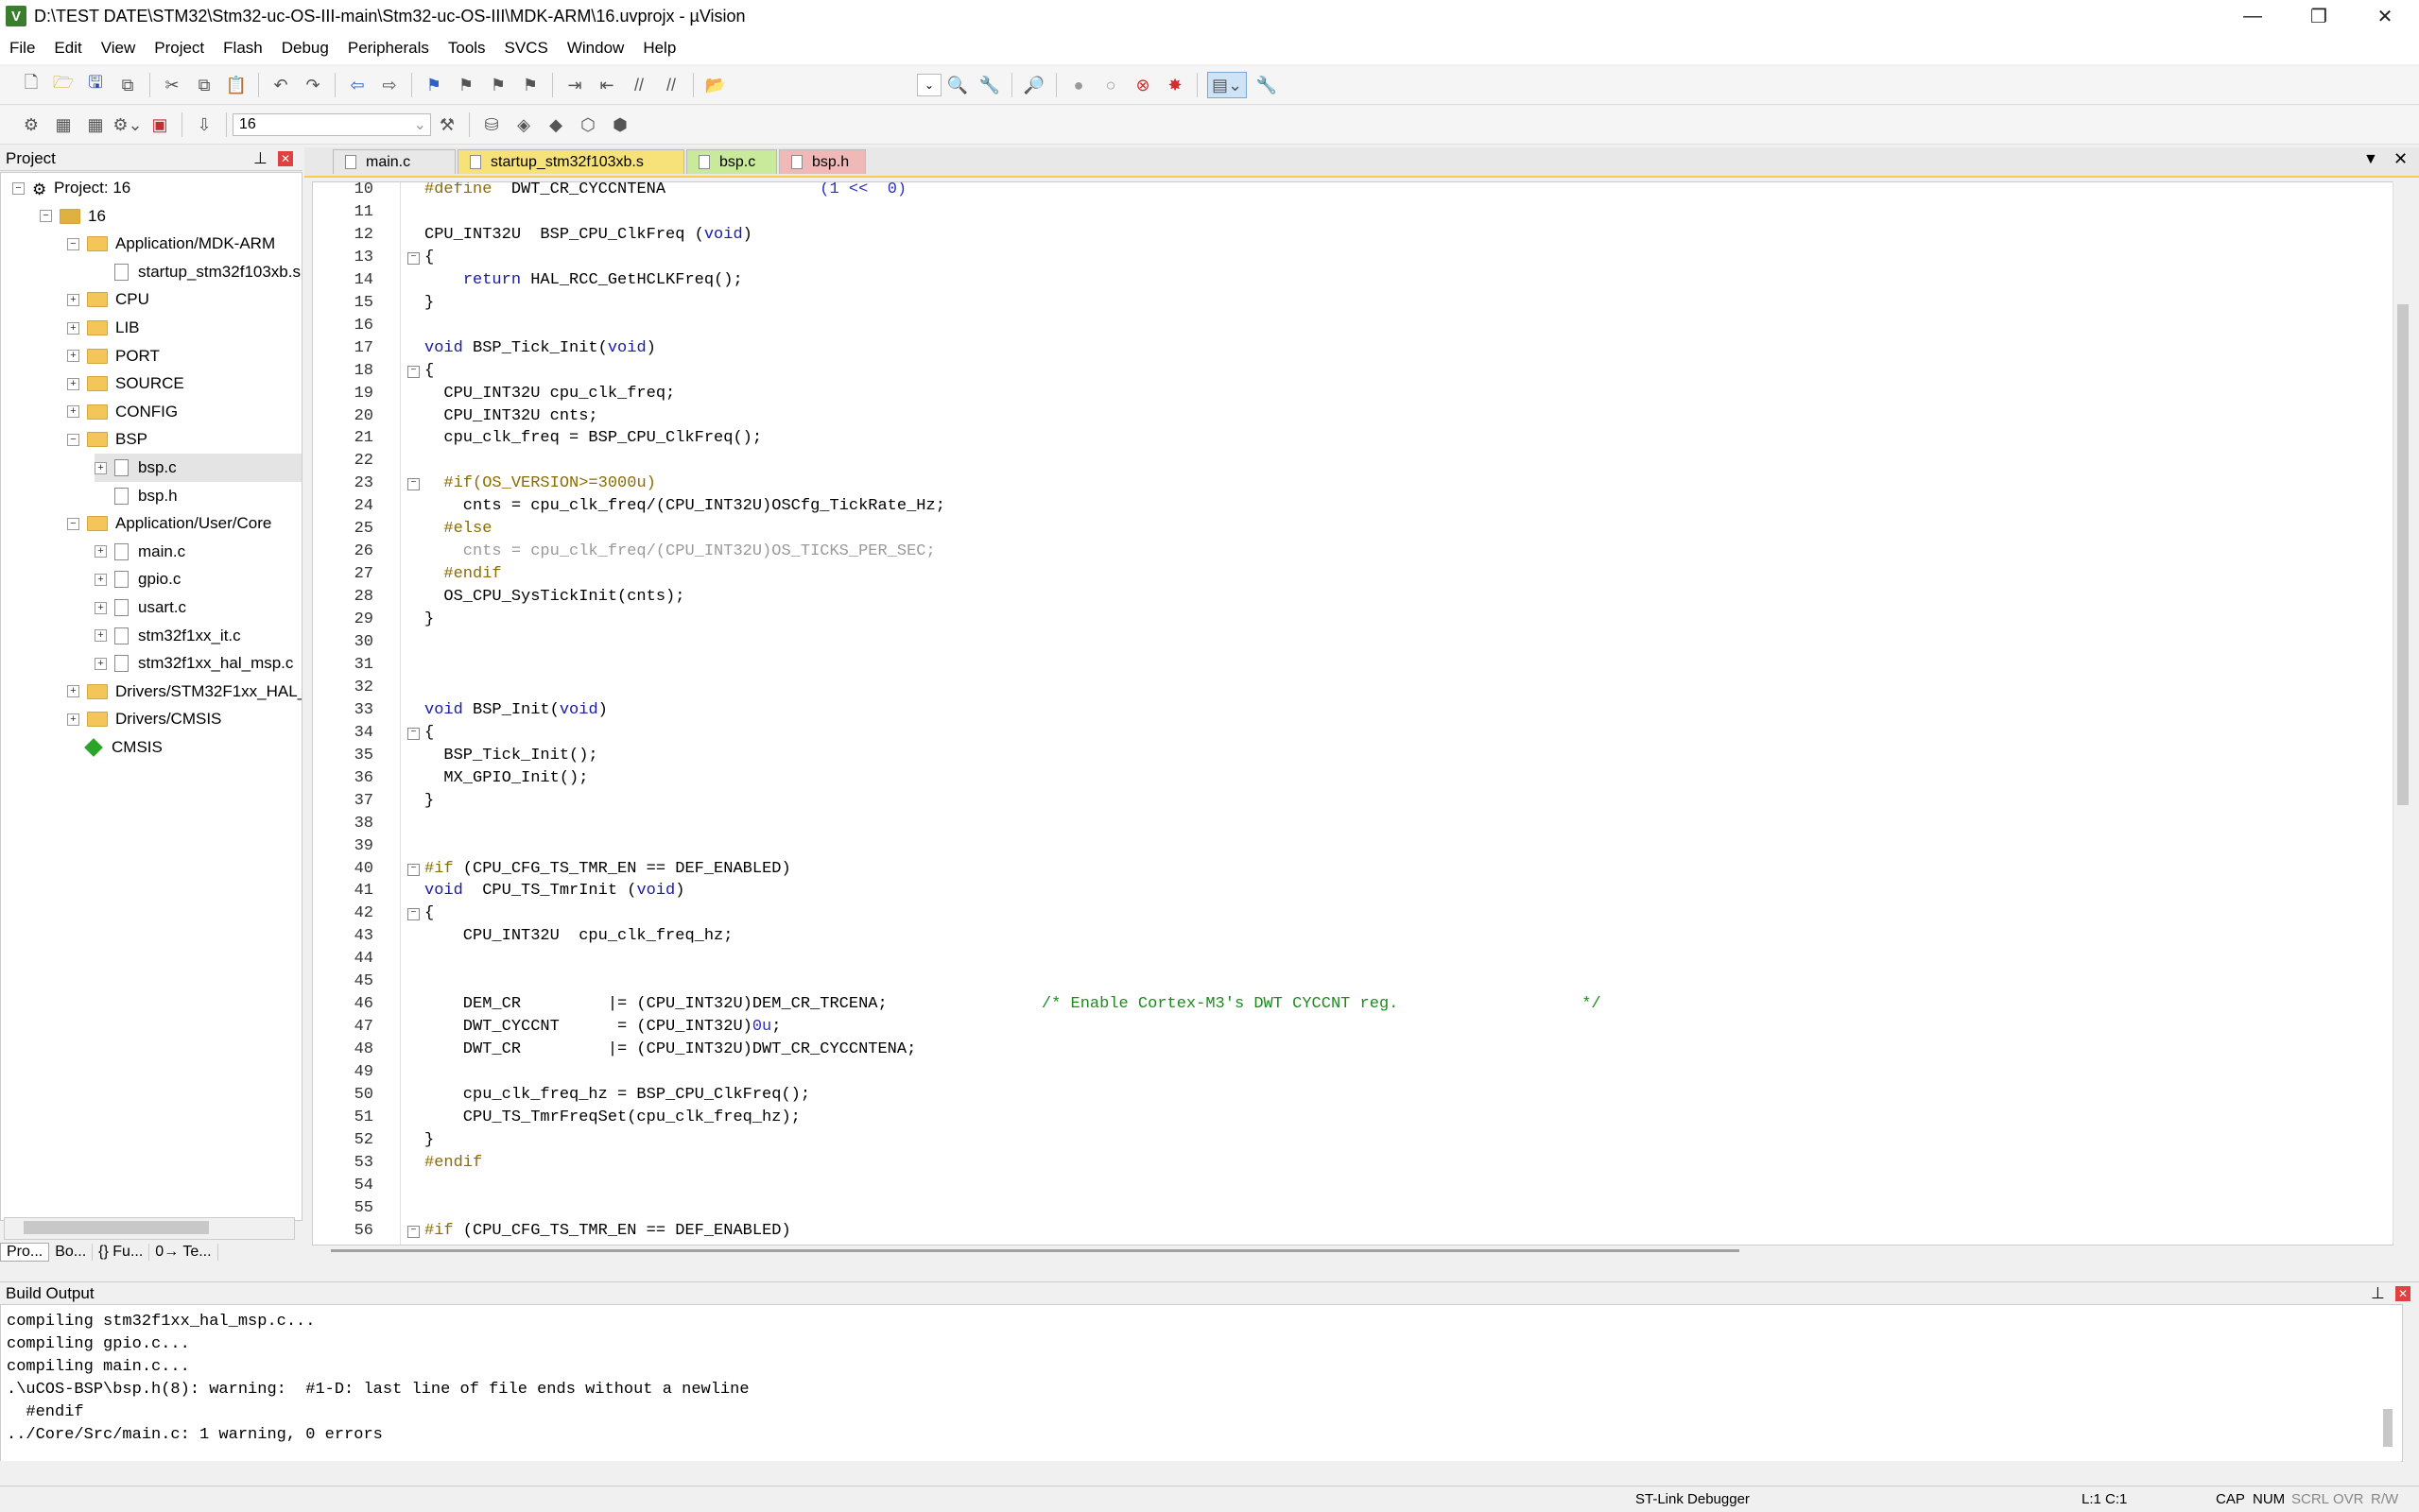  I want to click on debug-session-icon: 🔎, so click(1034, 85).